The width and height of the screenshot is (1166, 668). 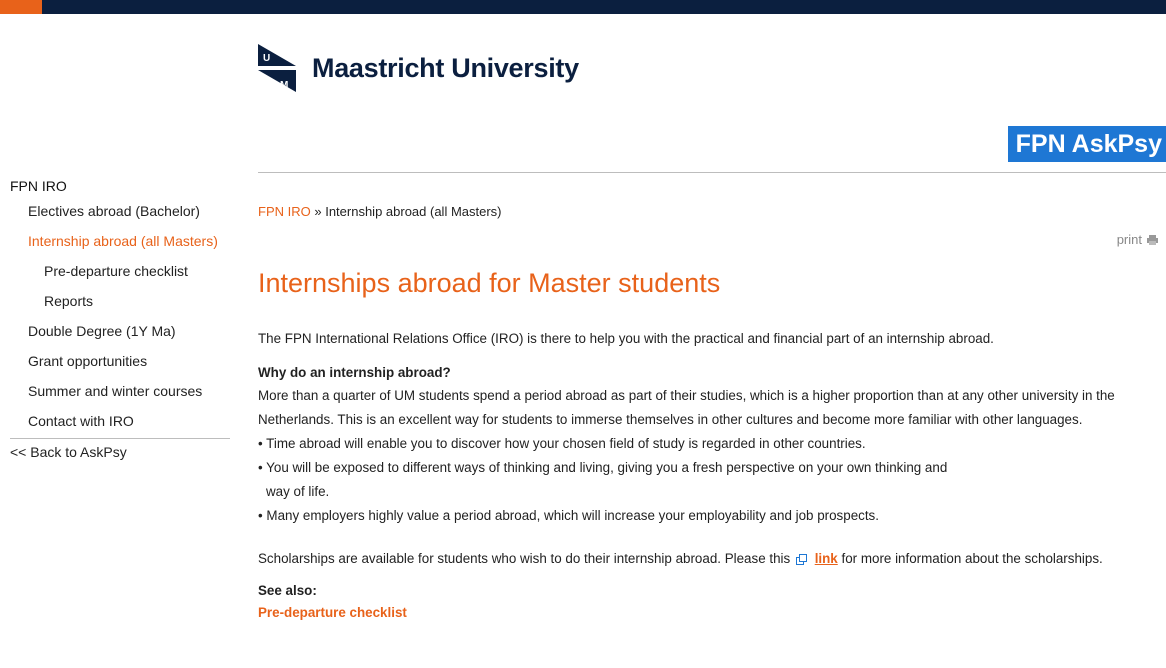 I want to click on sidebar-divider, so click(x=120, y=438).